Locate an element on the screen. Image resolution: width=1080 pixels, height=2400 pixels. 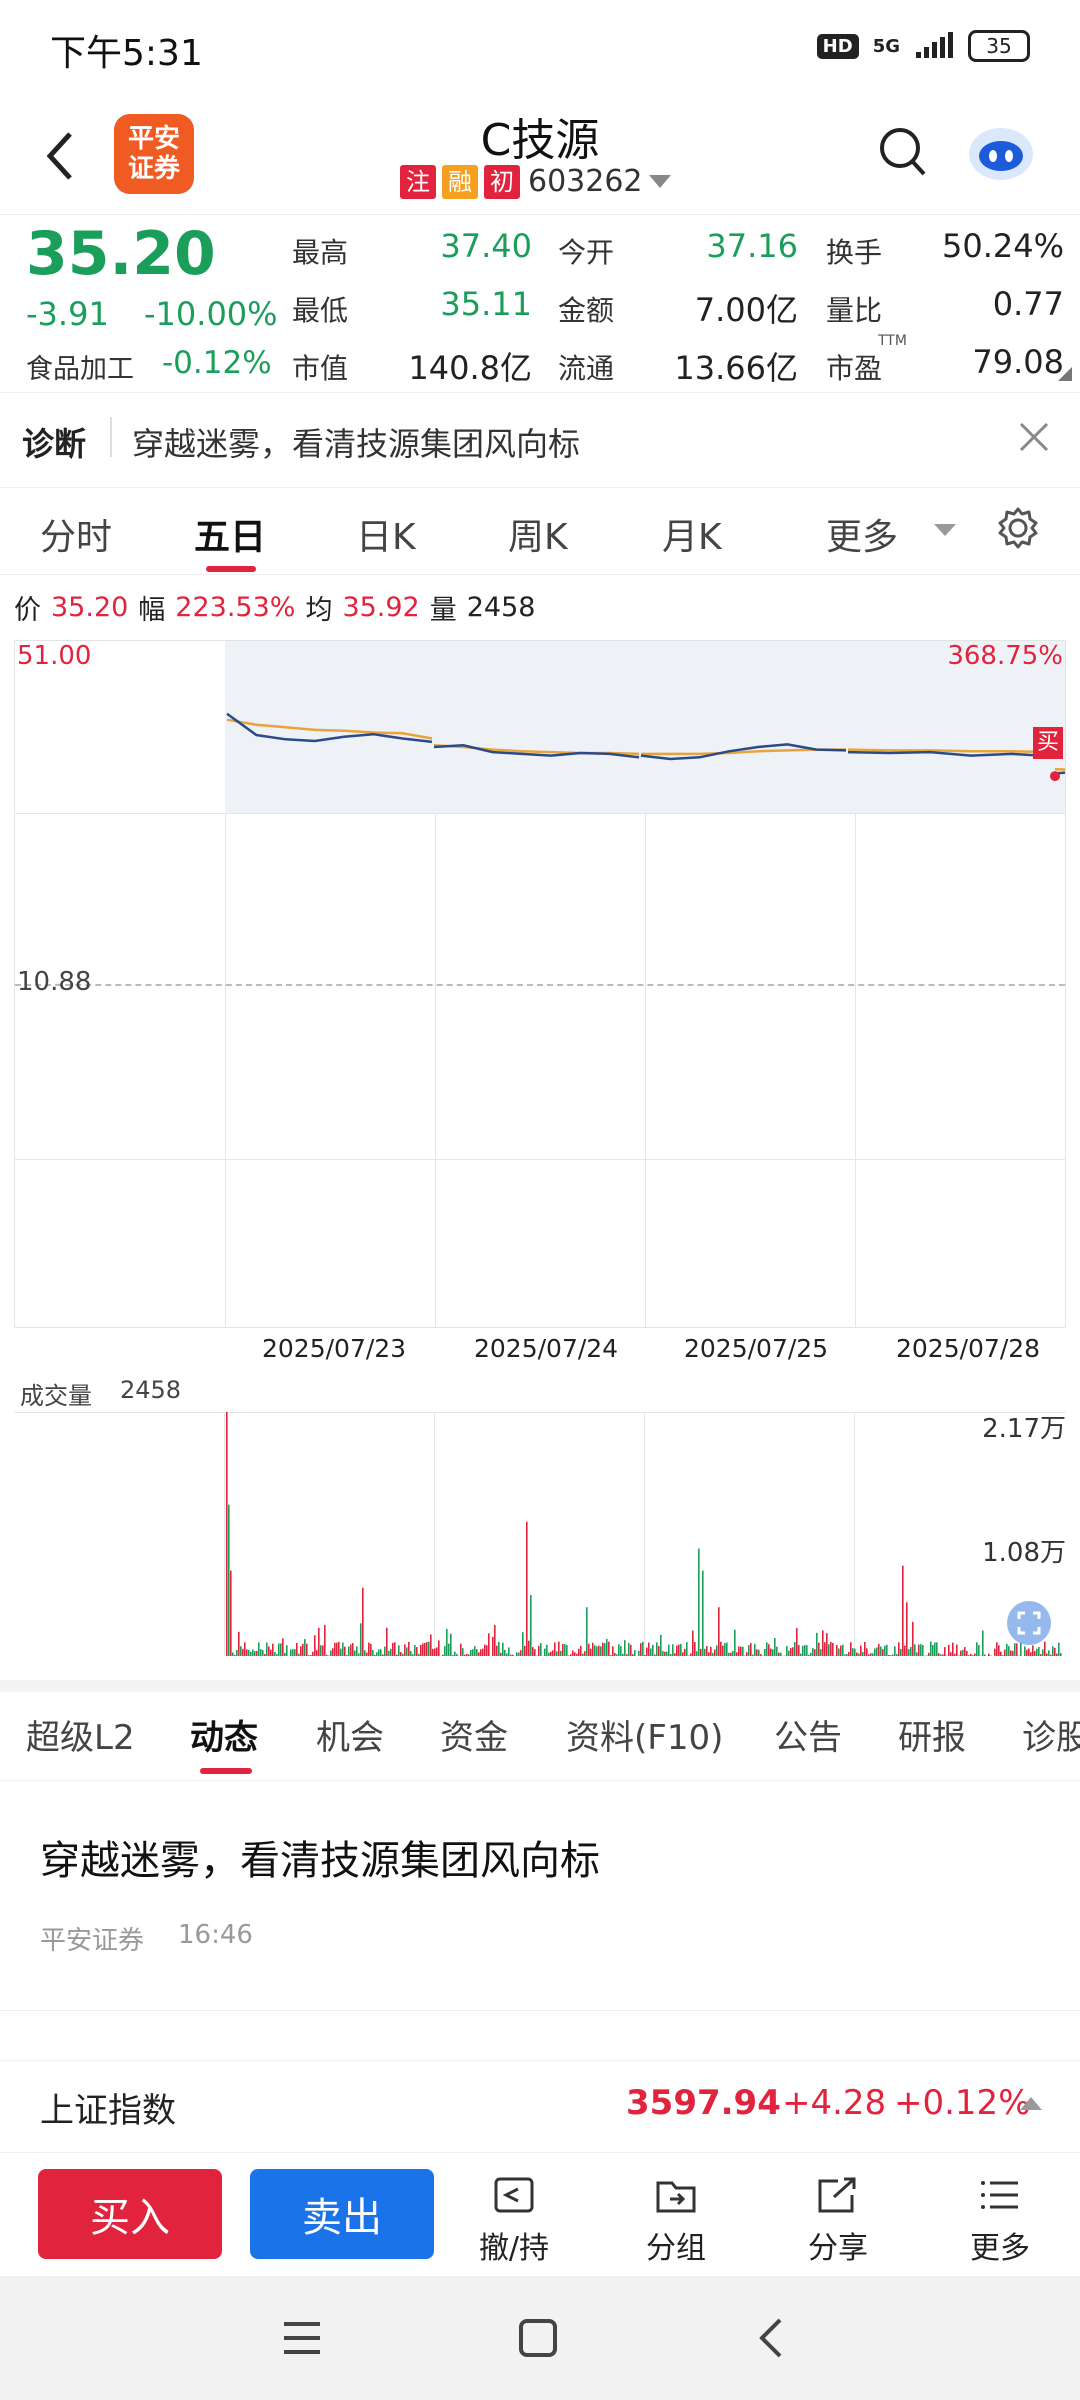
price-change-pct: -10.00% is located at coordinates (211, 314).